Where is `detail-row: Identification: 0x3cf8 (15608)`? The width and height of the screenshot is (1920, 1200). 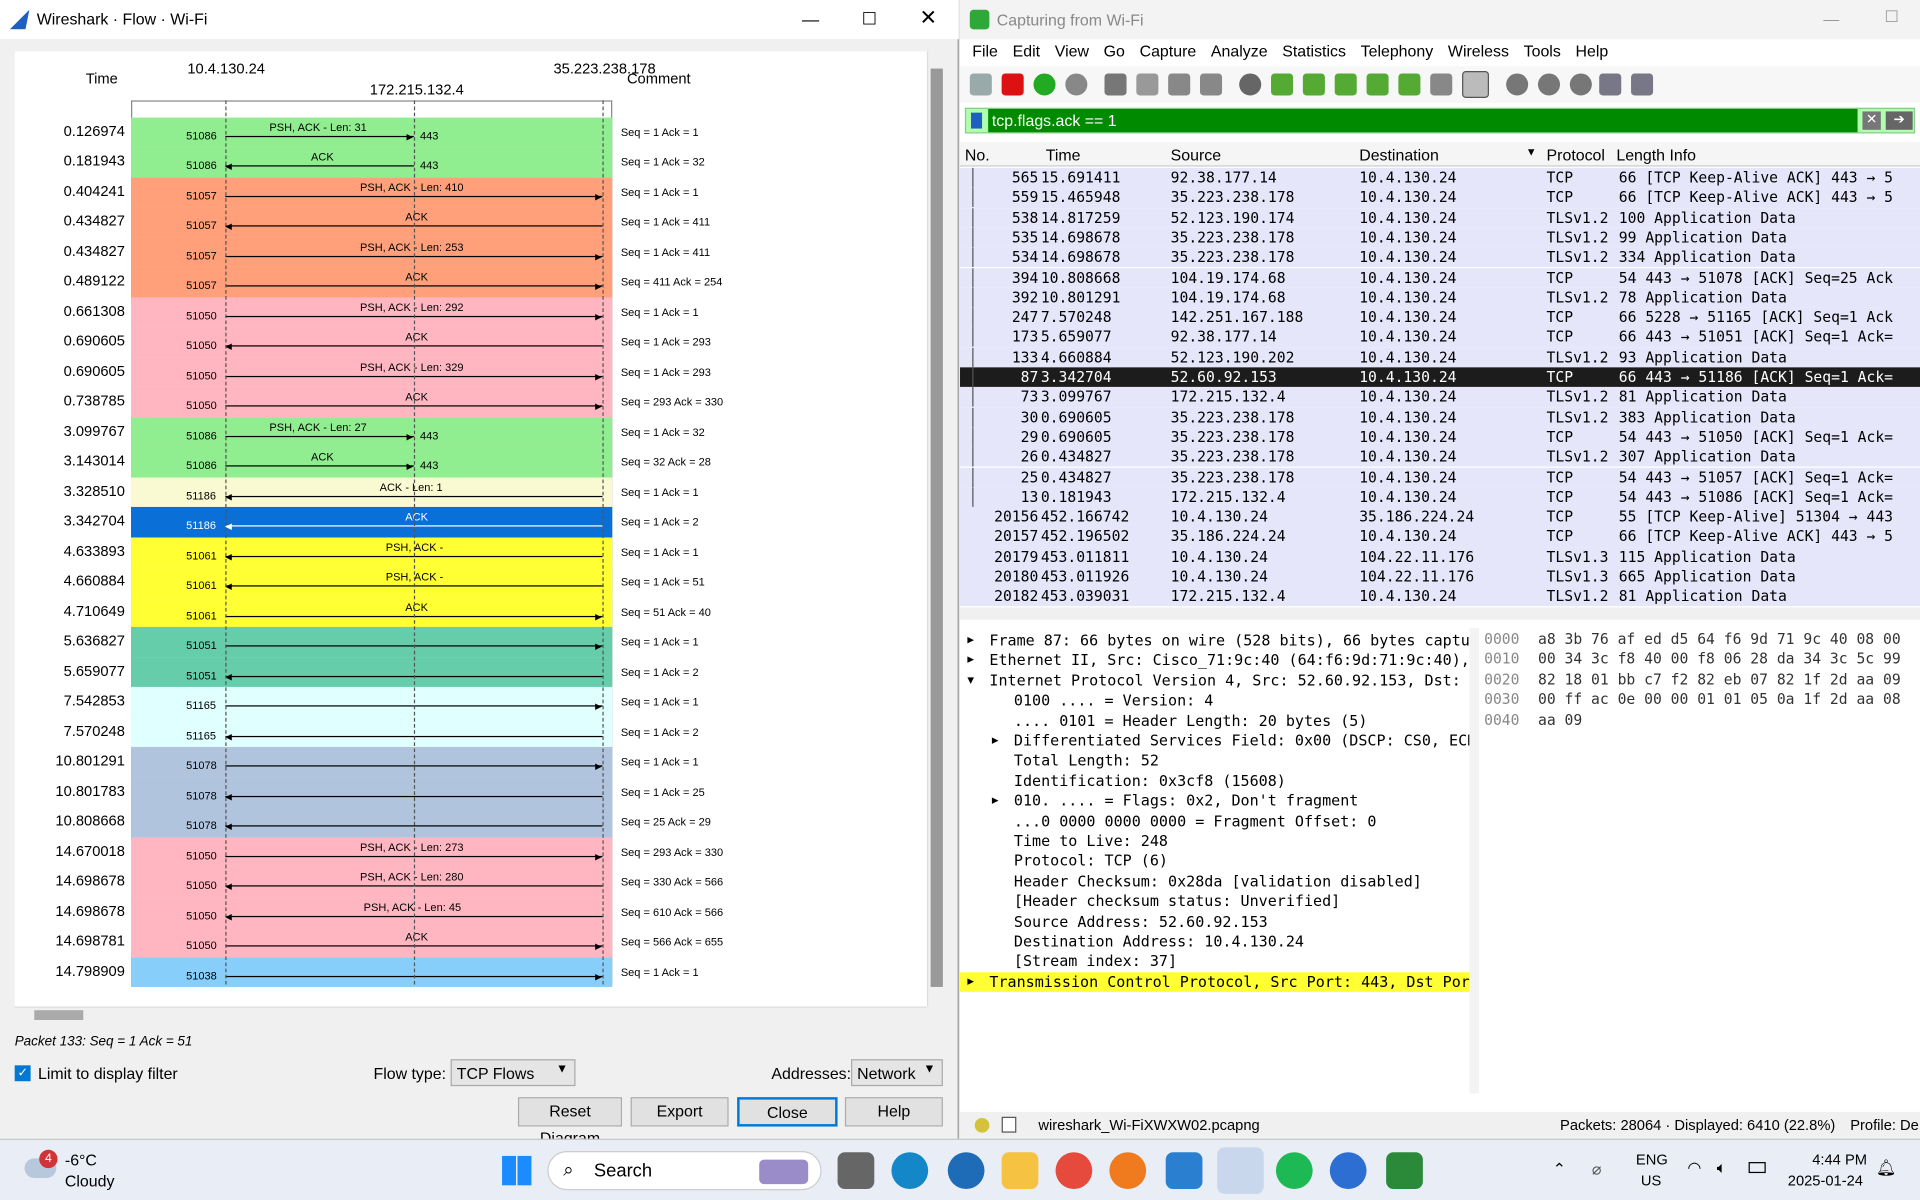
detail-row: Identification: 0x3cf8 (15608) is located at coordinates (1214, 781).